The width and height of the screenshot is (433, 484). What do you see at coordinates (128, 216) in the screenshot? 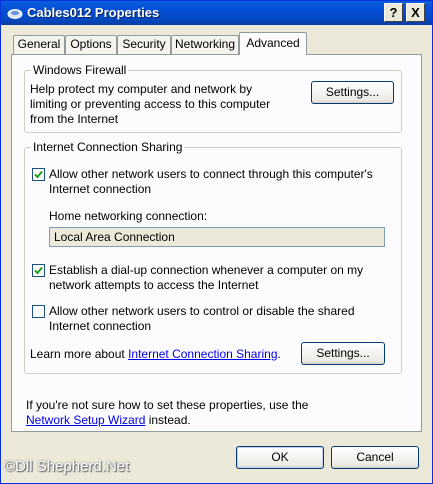
I see `home-network-label: Home networking connection:` at bounding box center [128, 216].